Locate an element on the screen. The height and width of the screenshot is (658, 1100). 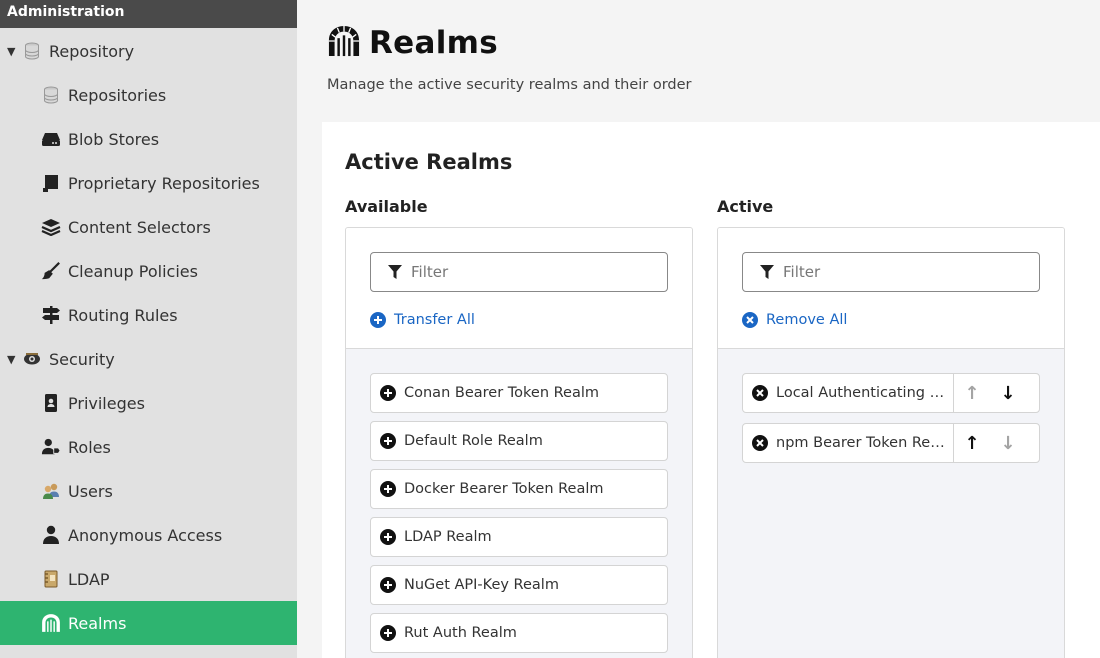
card-title: Active Realms is located at coordinates (429, 162).